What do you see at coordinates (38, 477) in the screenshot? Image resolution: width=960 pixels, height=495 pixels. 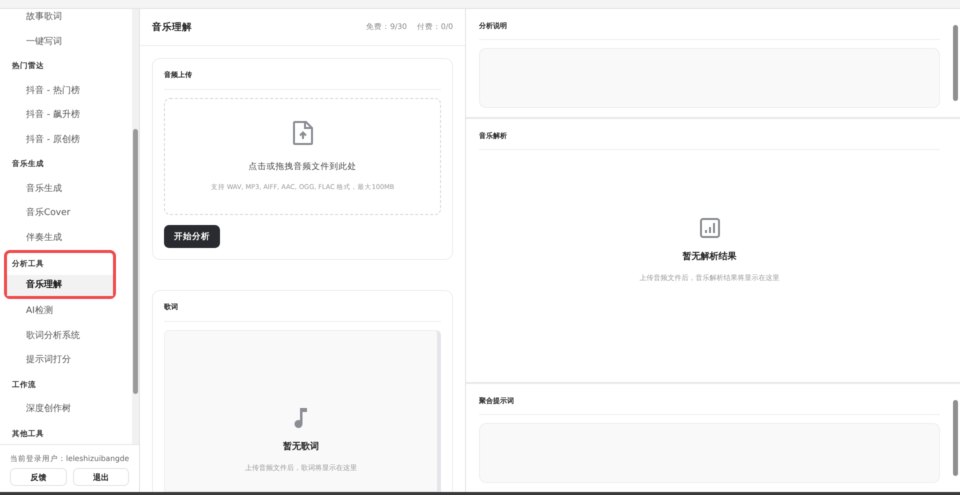 I see `feedback-button: 反馈` at bounding box center [38, 477].